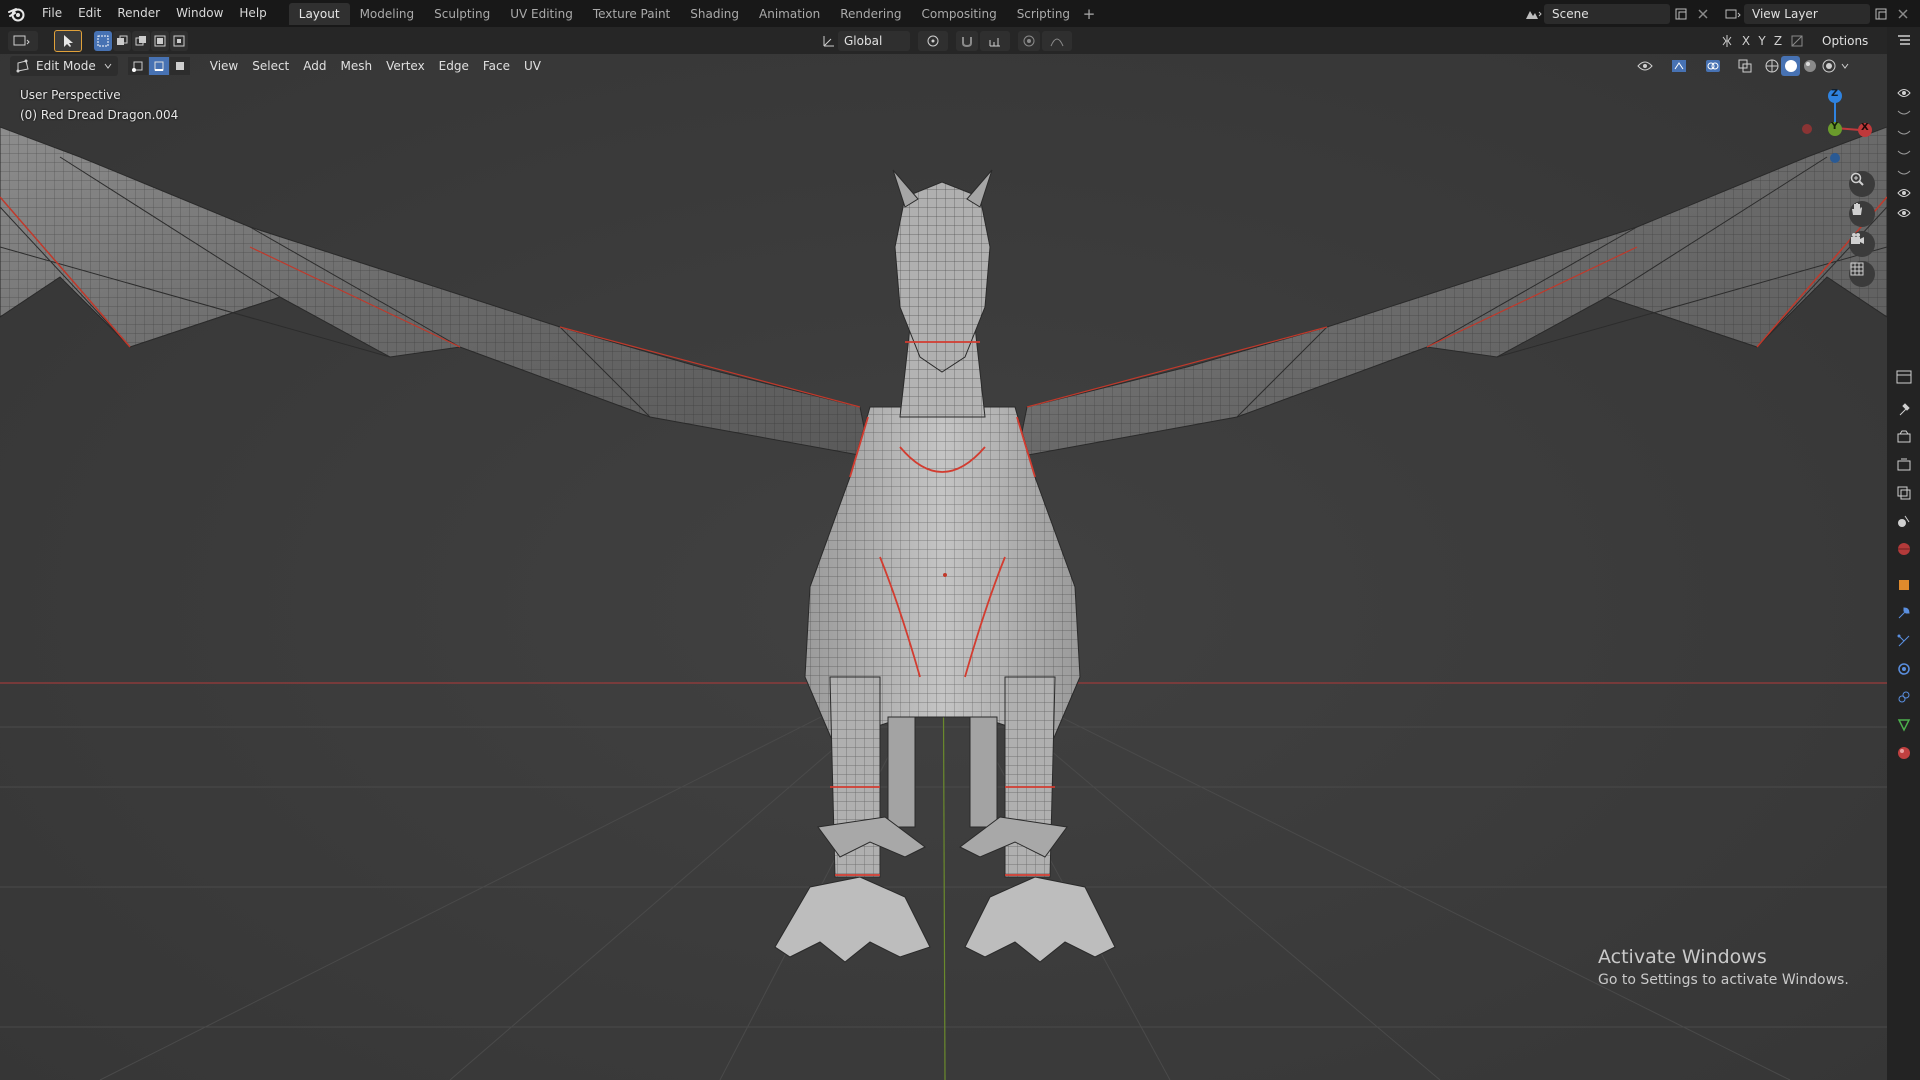 This screenshot has width=1920, height=1080. What do you see at coordinates (158, 66) in the screenshot?
I see `edge-select-icon` at bounding box center [158, 66].